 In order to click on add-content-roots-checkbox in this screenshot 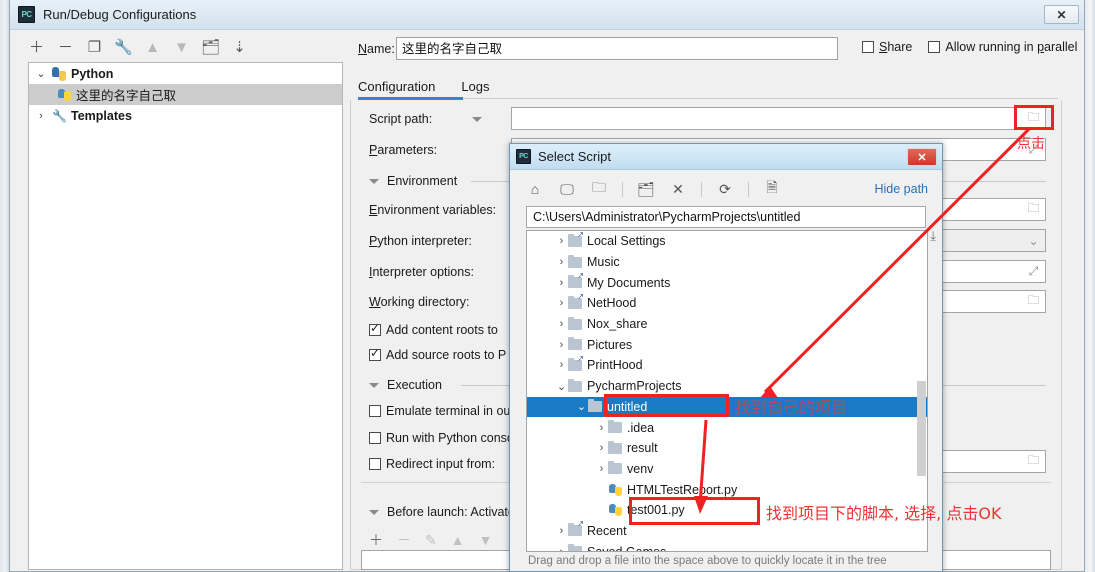, I will do `click(375, 328)`.